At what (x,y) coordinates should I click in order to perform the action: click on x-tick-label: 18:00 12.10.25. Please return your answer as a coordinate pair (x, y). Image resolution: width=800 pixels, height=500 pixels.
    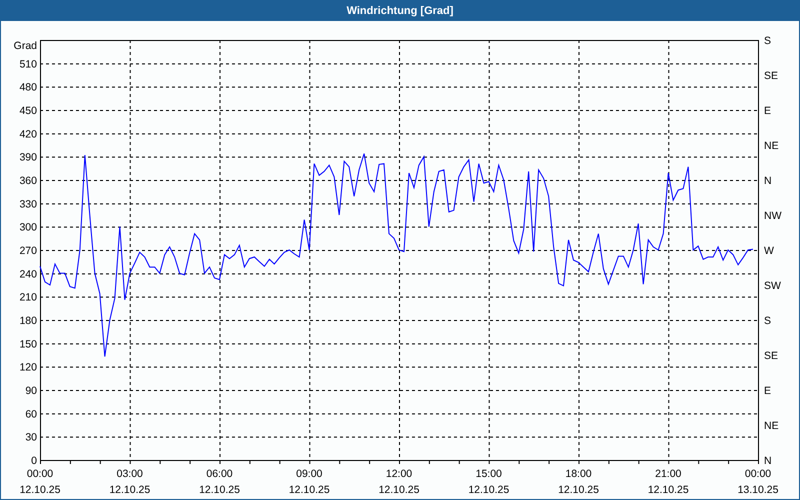
    Looking at the image, I should click on (578, 482).